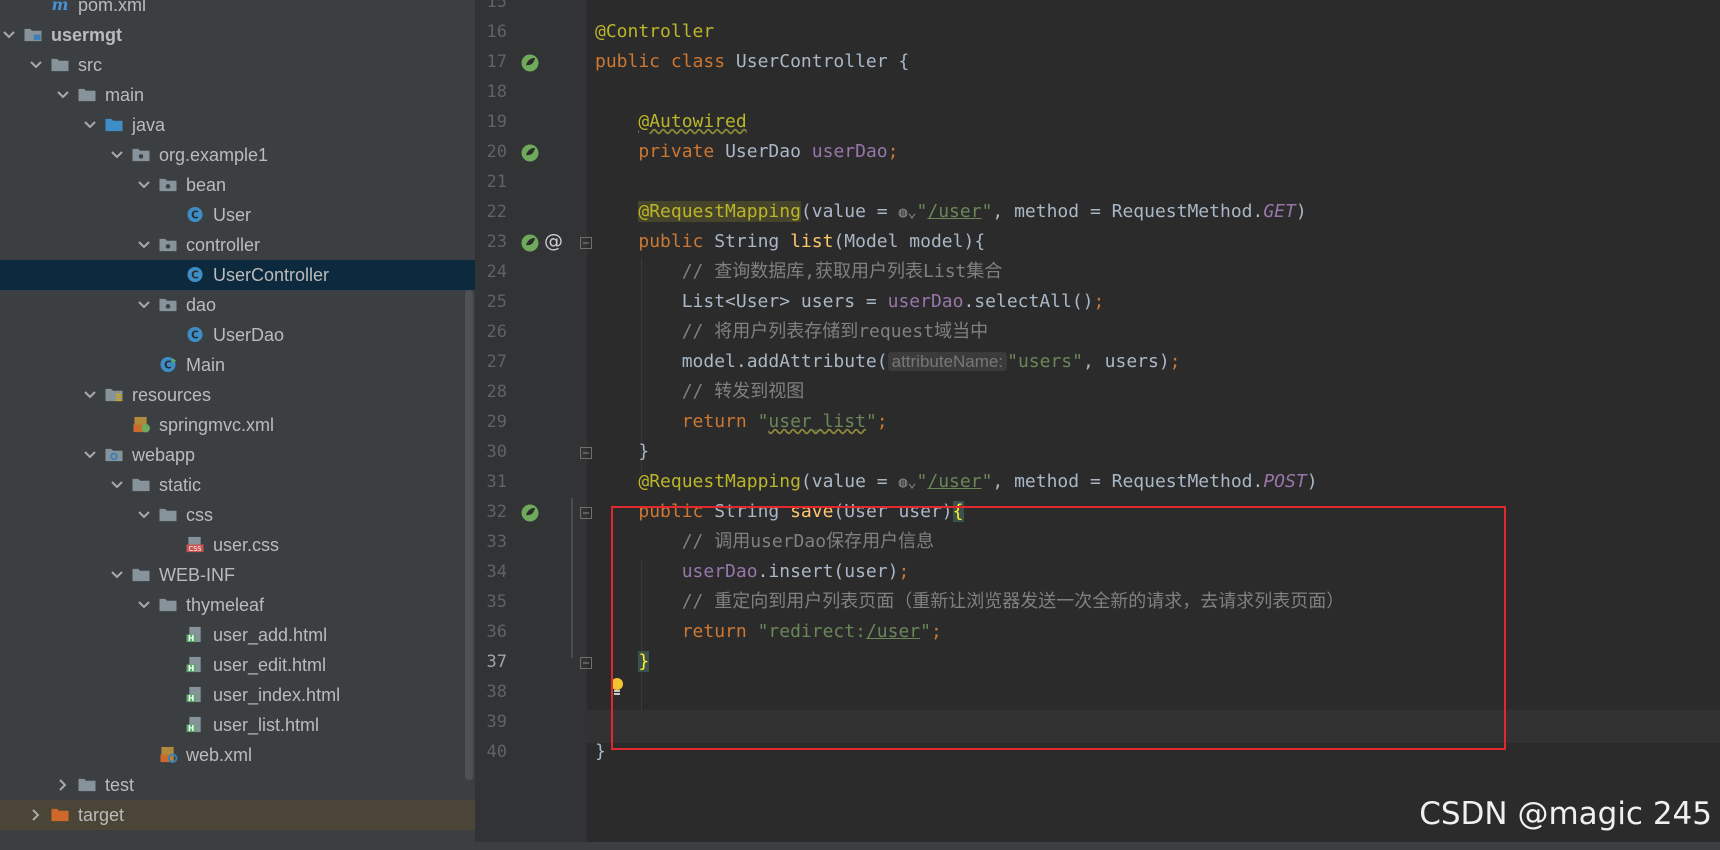  Describe the element at coordinates (237, 815) in the screenshot. I see `tree-item-target: target` at that location.